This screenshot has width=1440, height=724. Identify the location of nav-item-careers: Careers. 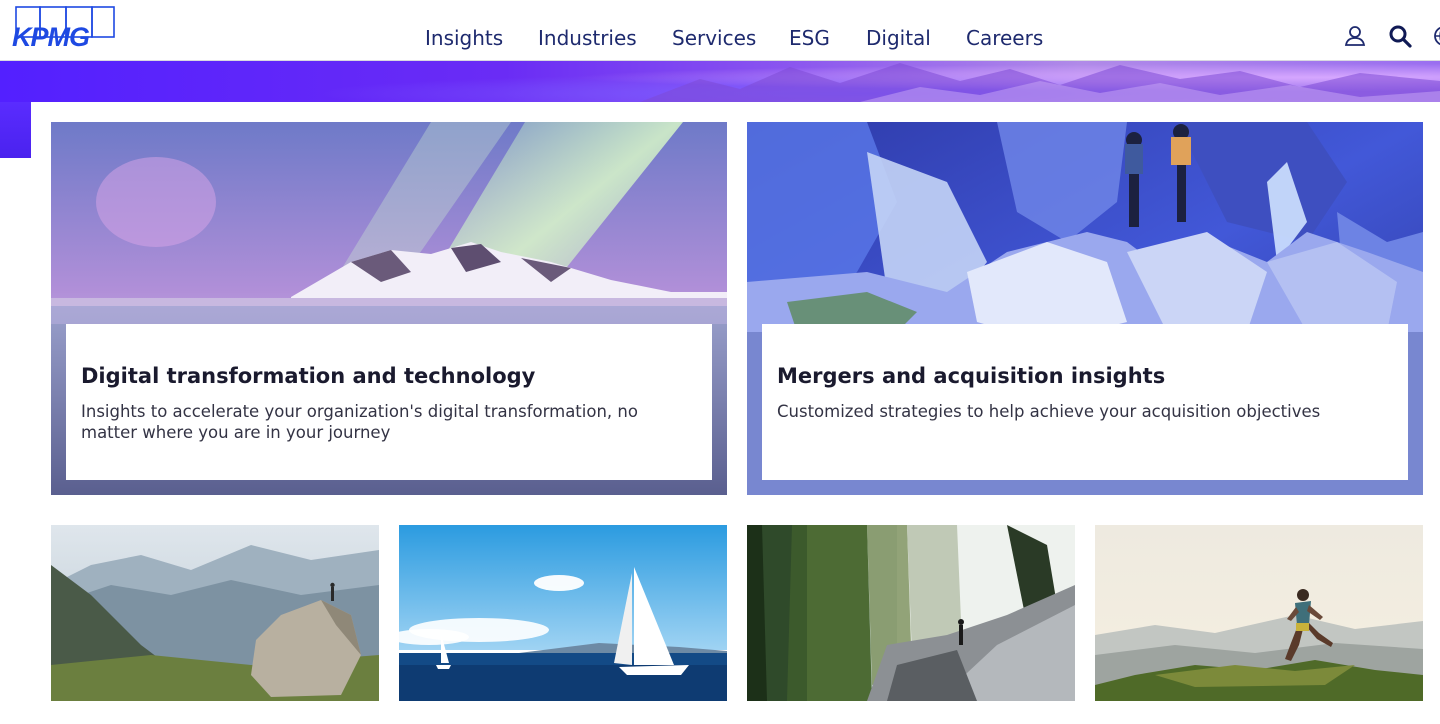
(1004, 38).